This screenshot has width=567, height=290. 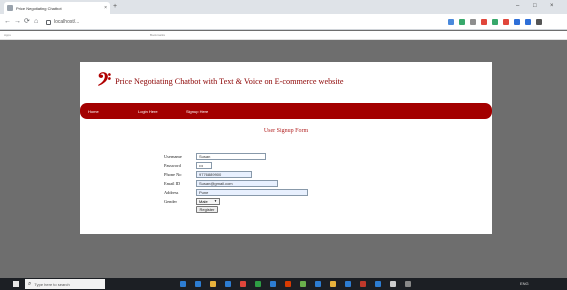 I want to click on form-row-email: Email ID Susan@gmail.com, so click(x=221, y=183).